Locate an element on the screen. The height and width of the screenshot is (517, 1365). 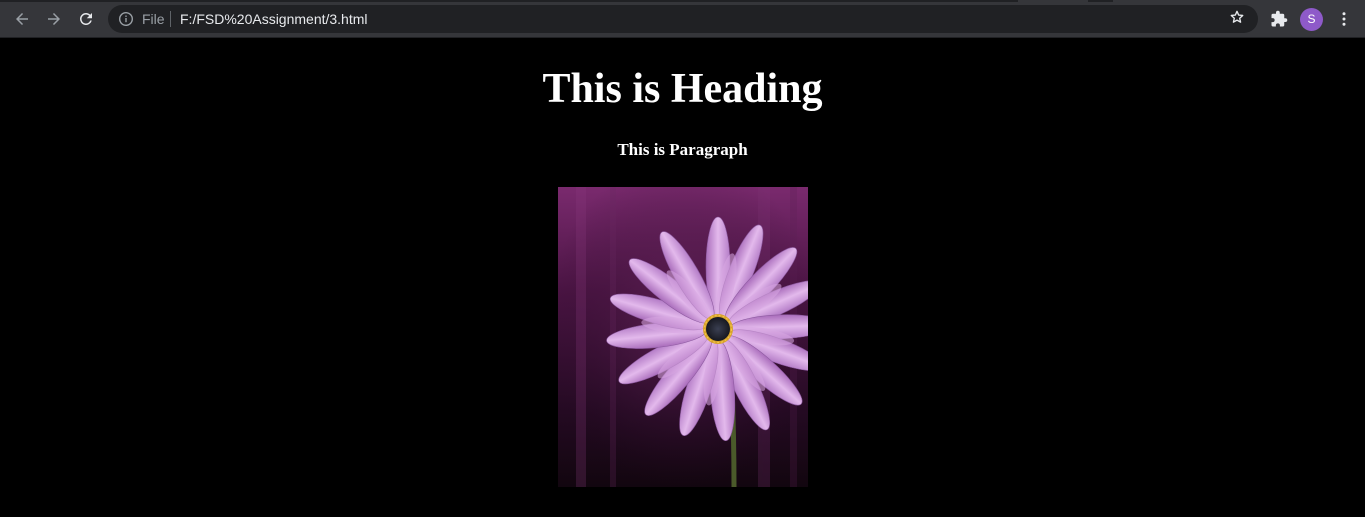
back-button is located at coordinates (22, 19).